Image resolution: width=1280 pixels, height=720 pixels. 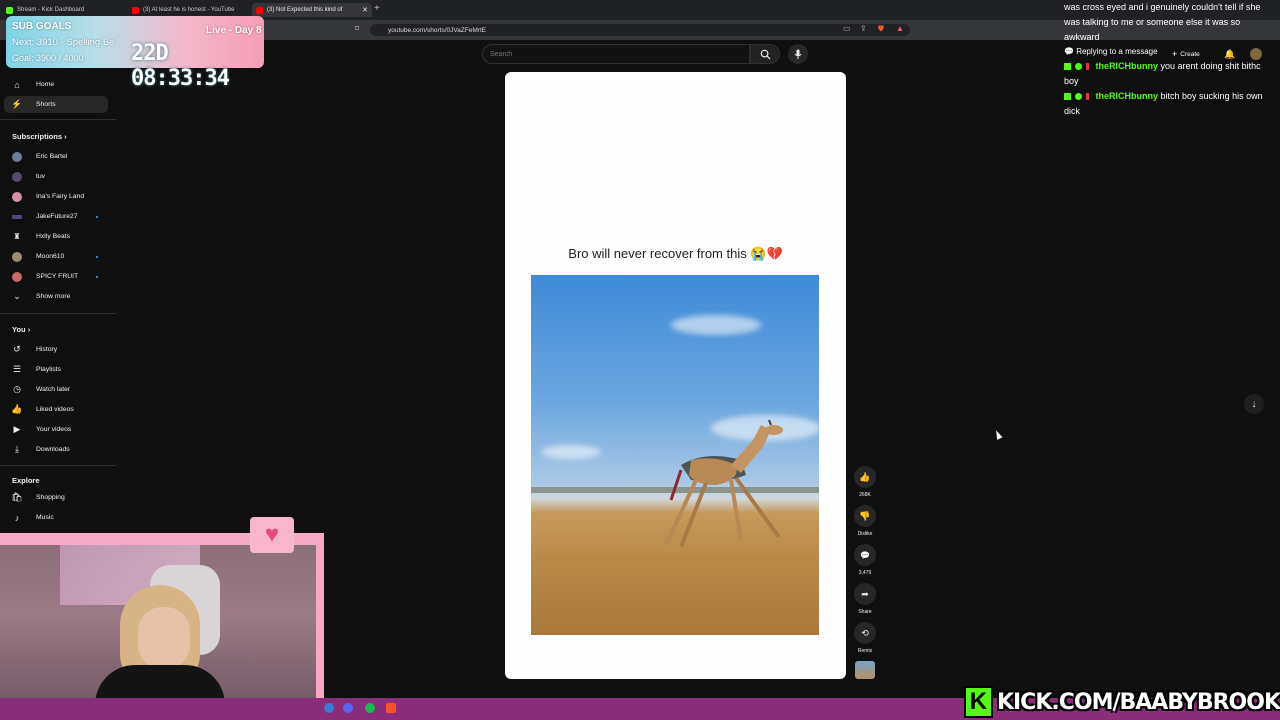 What do you see at coordinates (305, 10) in the screenshot?
I see `tab-title: (3) Not Expected this kind of` at bounding box center [305, 10].